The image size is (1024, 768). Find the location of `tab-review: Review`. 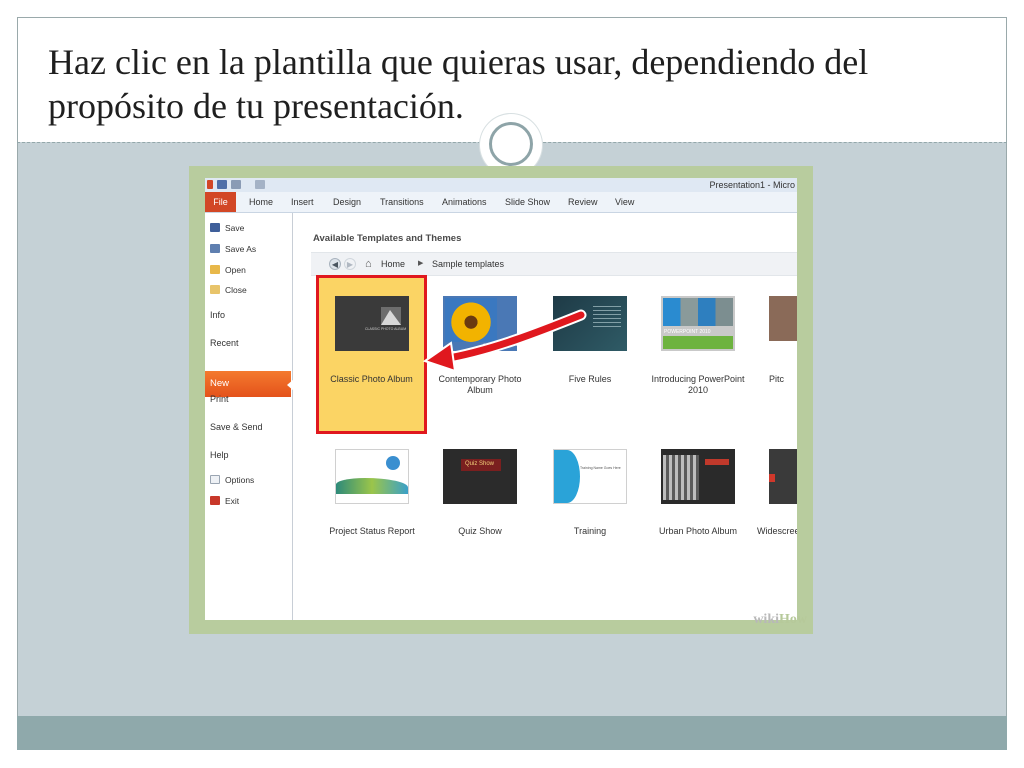

tab-review: Review is located at coordinates (583, 202).